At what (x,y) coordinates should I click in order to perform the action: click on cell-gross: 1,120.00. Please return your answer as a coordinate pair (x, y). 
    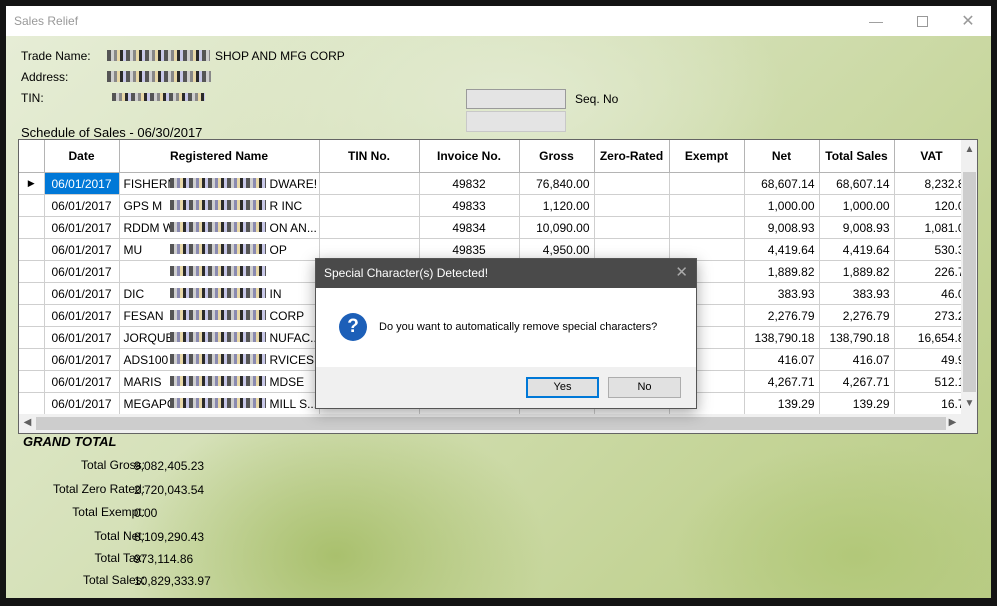
    Looking at the image, I should click on (557, 205).